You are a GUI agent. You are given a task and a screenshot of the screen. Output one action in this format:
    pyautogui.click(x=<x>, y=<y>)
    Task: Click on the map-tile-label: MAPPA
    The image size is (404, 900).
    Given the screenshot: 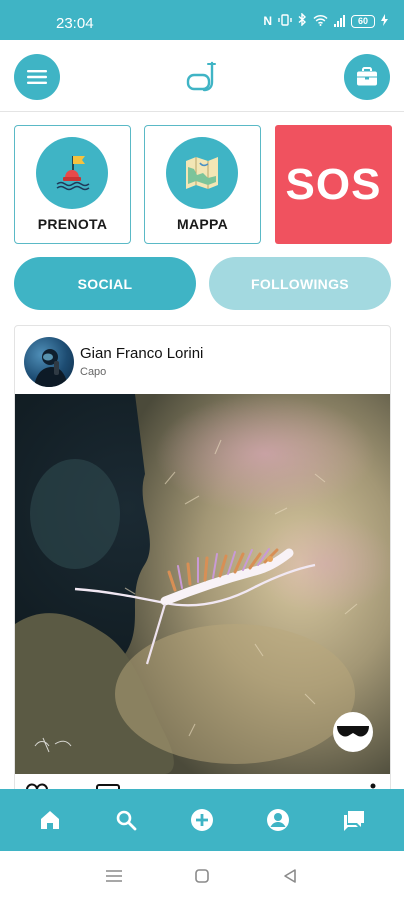 What is the action you would take?
    pyautogui.click(x=202, y=224)
    